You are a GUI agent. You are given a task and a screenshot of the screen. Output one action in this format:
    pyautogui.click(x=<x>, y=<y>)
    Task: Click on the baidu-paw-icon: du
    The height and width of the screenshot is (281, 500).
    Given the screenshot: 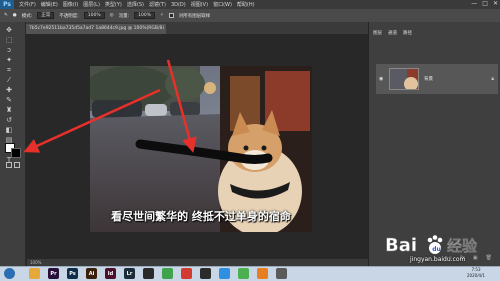 What is the action you would take?
    pyautogui.click(x=435, y=244)
    